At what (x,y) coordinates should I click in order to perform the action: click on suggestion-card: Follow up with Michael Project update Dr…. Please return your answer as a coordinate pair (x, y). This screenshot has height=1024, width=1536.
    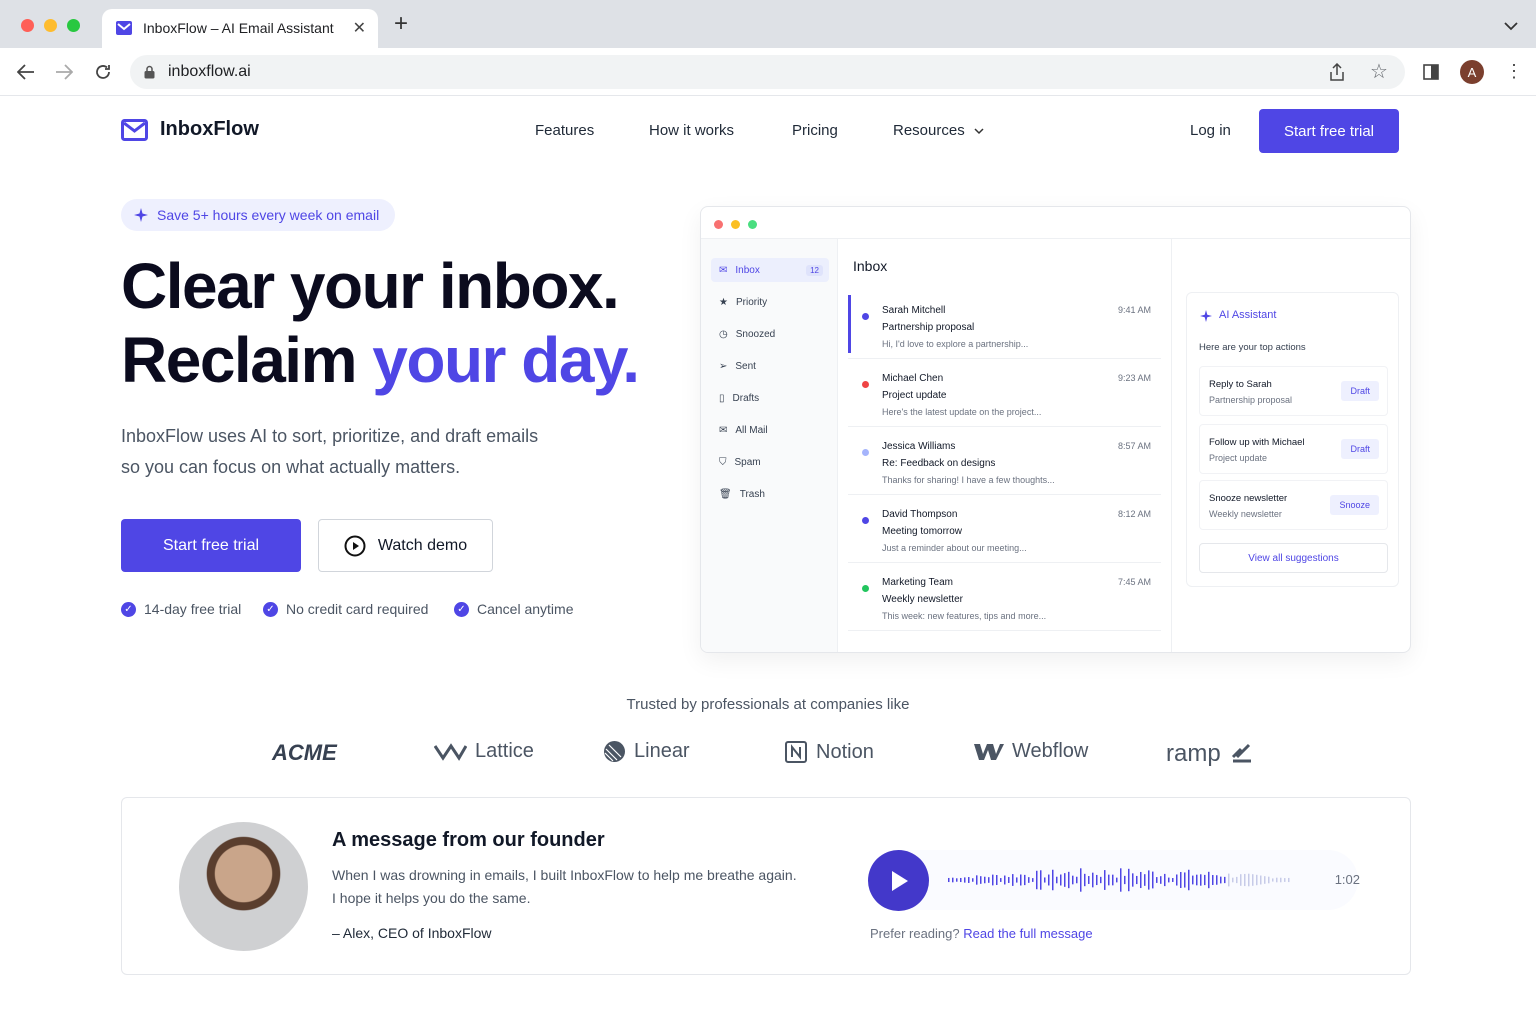
    Looking at the image, I should click on (1293, 449).